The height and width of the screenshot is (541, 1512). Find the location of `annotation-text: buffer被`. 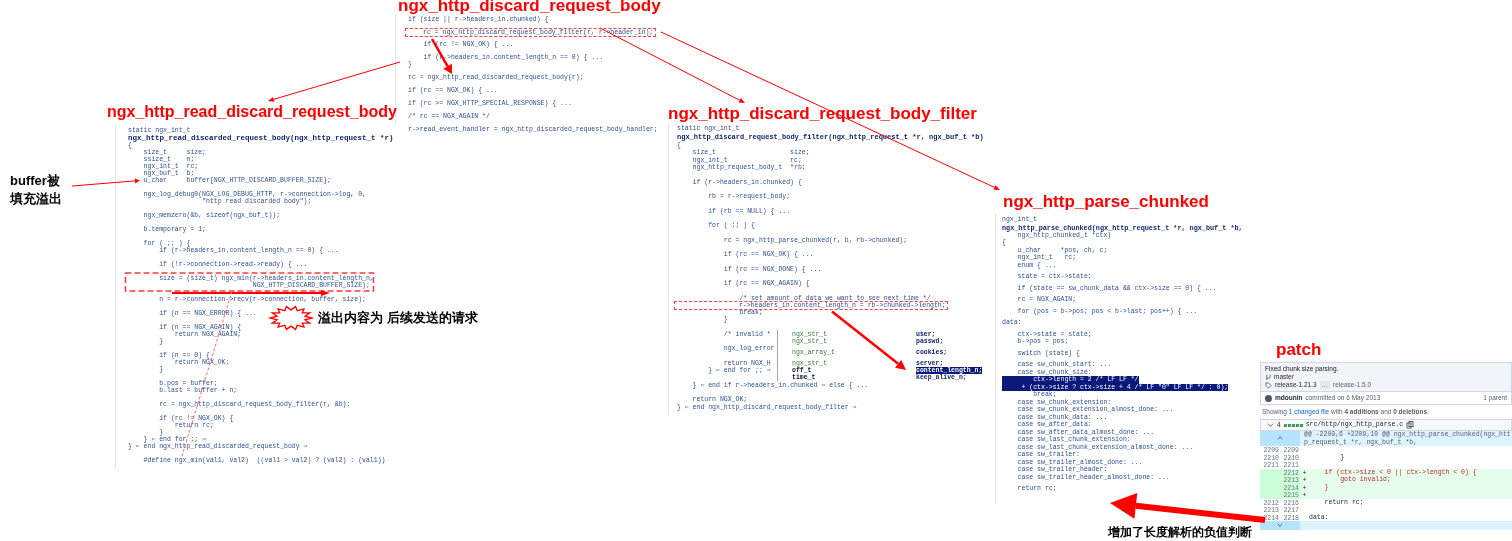

annotation-text: buffer被 is located at coordinates (35, 180).